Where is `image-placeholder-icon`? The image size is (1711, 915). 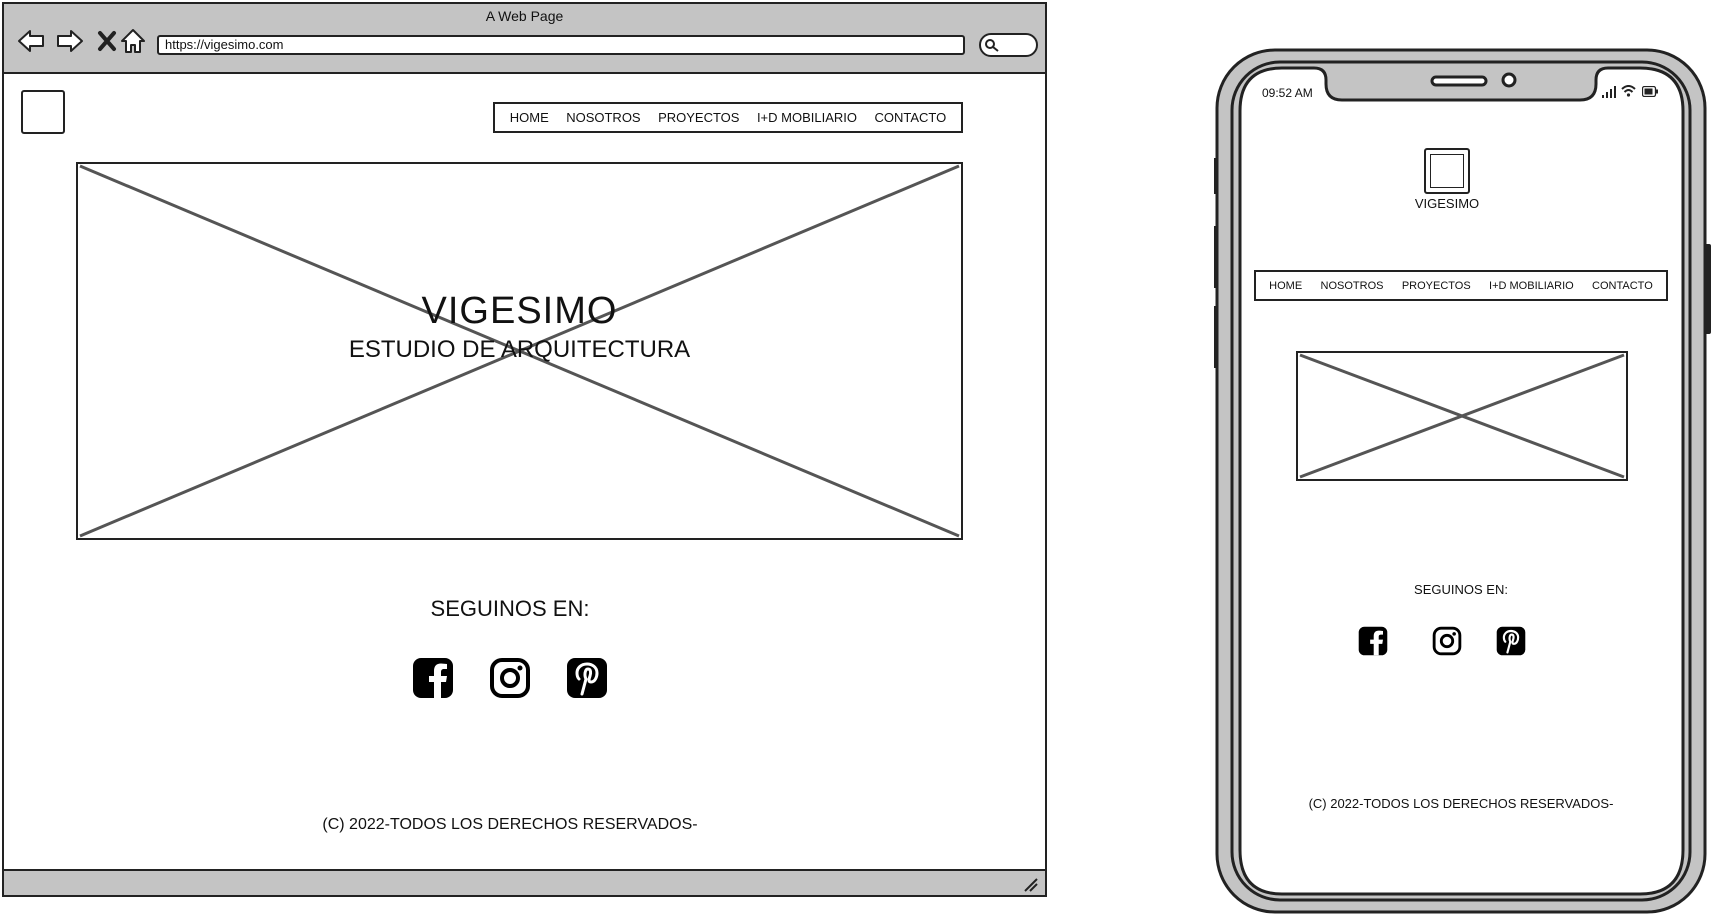 image-placeholder-icon is located at coordinates (1462, 416).